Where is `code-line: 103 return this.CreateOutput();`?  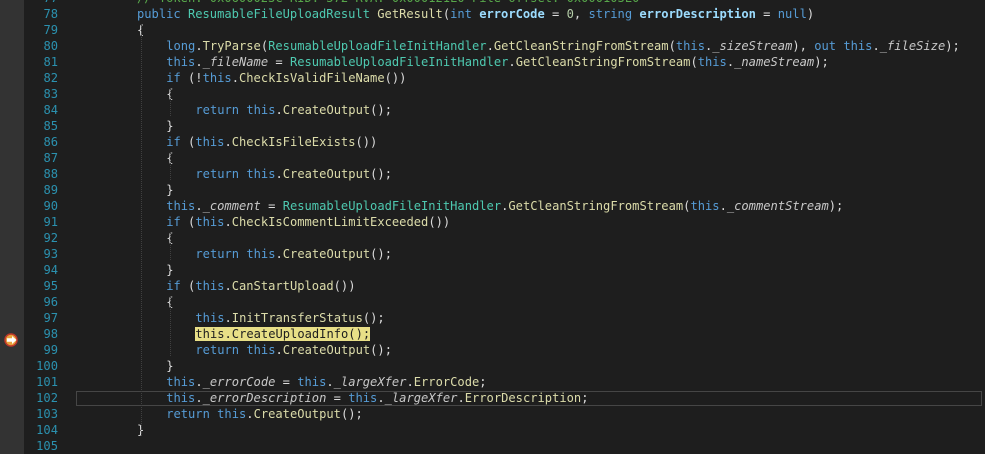
code-line: 103 return this.CreateOutput(); is located at coordinates (492, 414).